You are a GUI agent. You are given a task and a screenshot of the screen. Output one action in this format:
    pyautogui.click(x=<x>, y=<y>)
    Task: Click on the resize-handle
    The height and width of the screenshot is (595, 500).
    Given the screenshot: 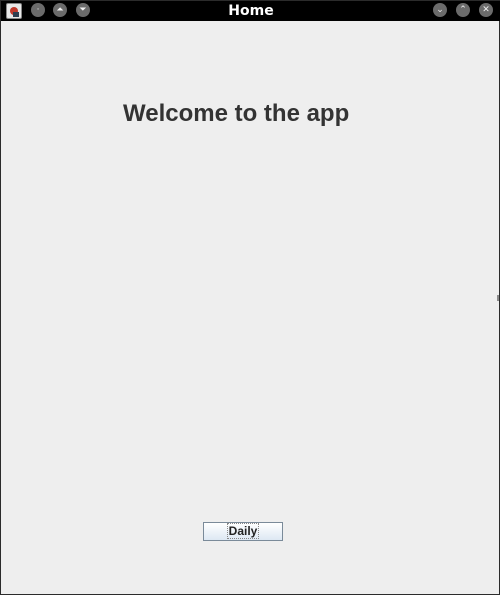 What is the action you would take?
    pyautogui.click(x=498, y=298)
    